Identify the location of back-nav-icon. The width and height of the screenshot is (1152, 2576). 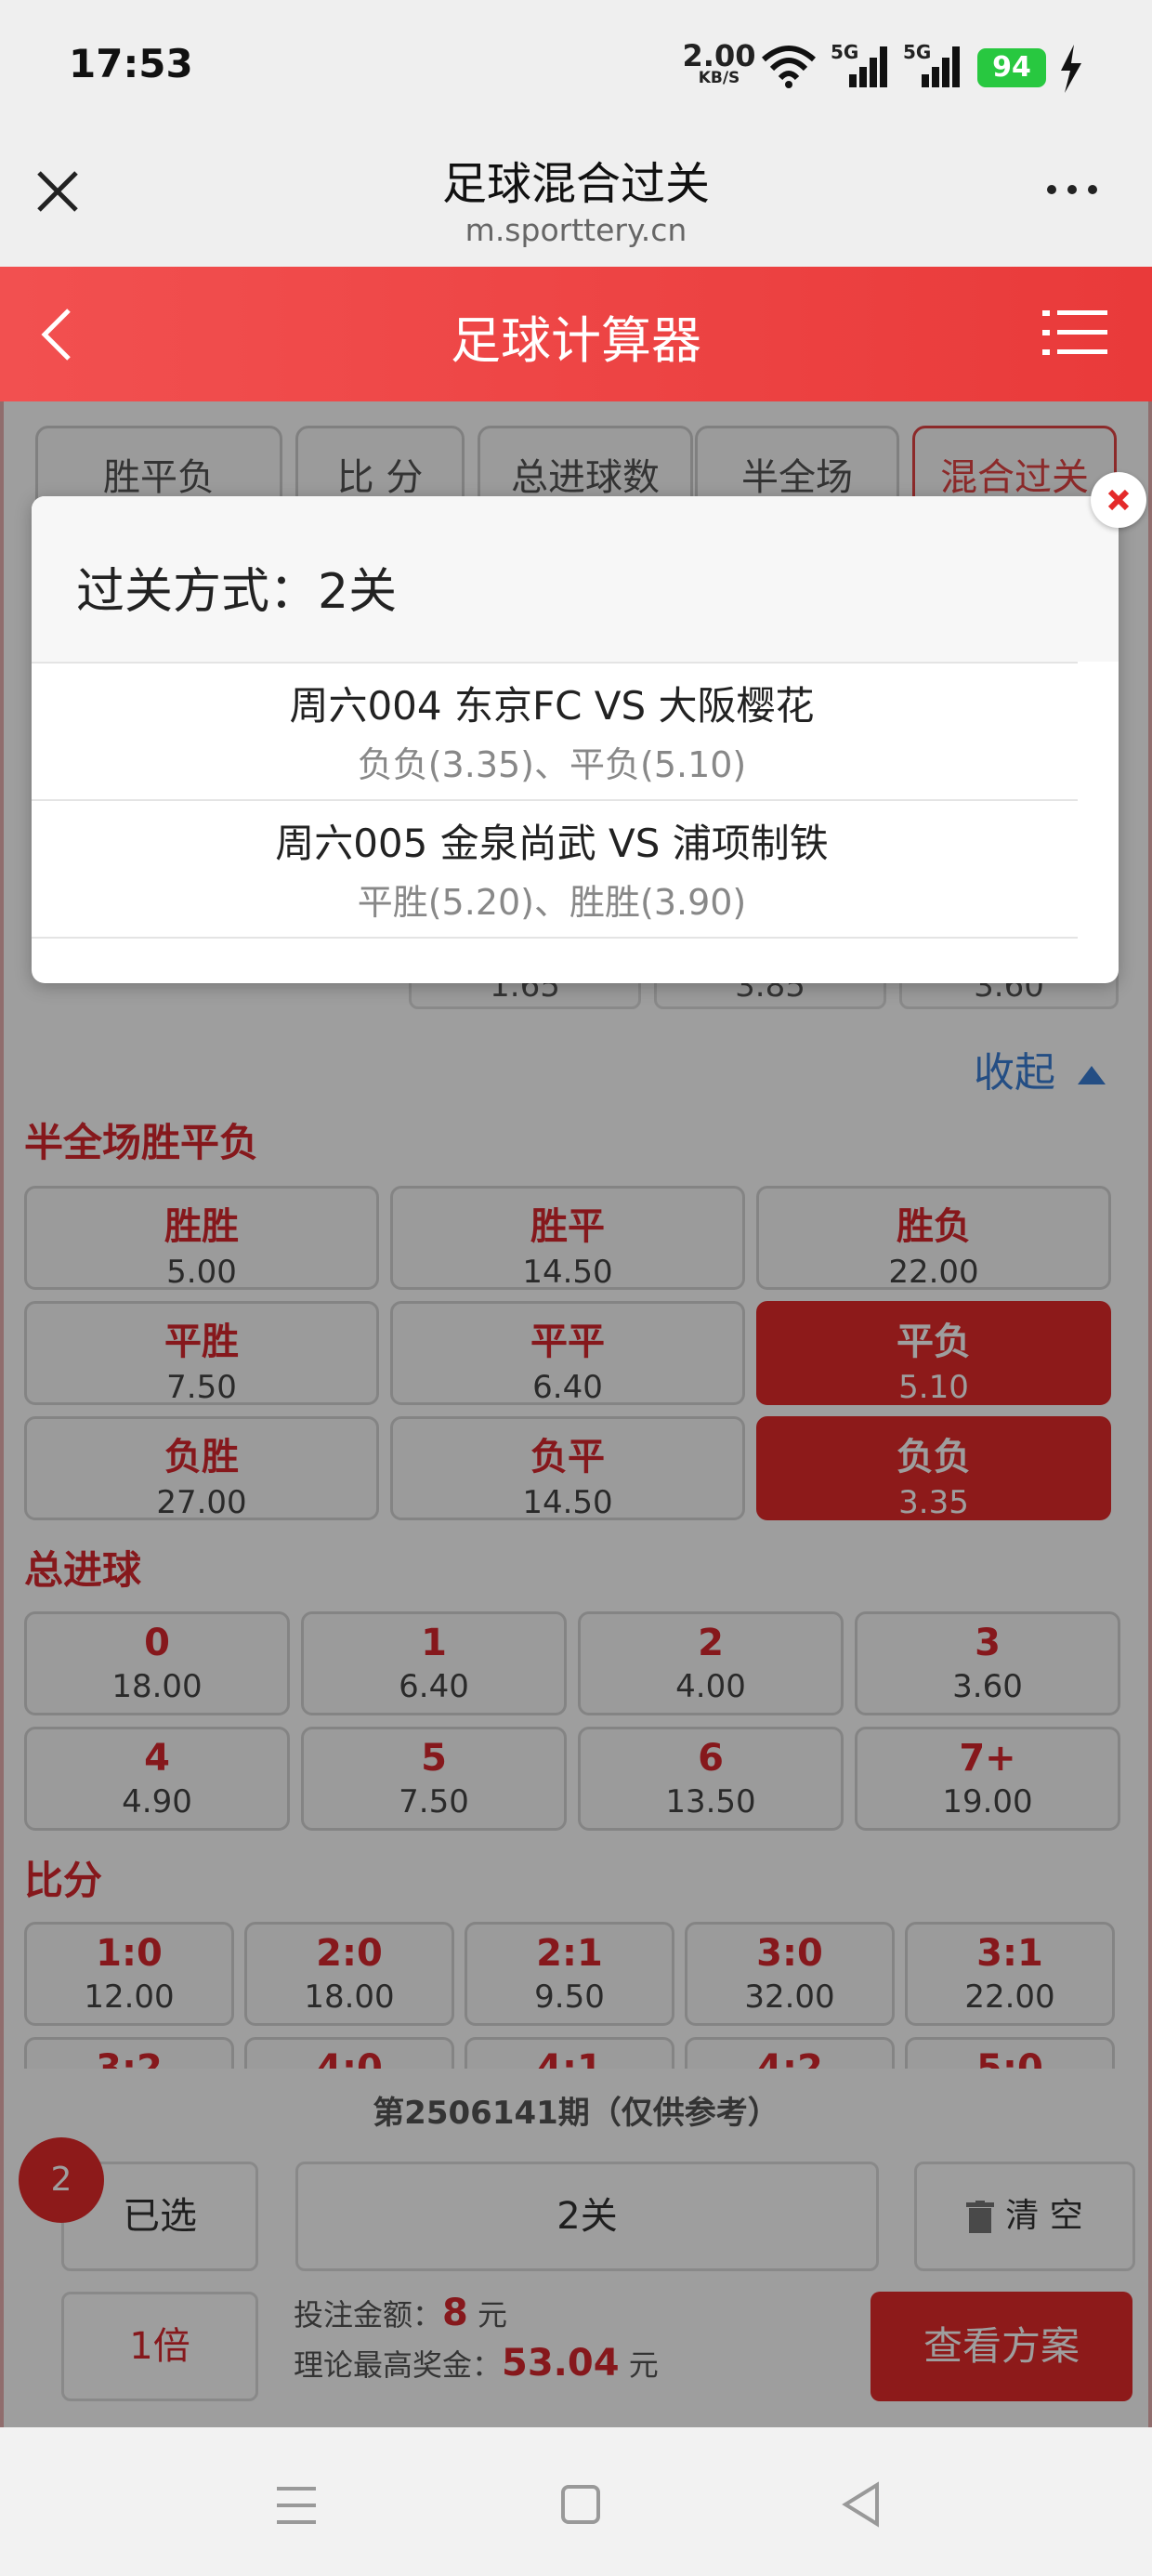
(861, 2504).